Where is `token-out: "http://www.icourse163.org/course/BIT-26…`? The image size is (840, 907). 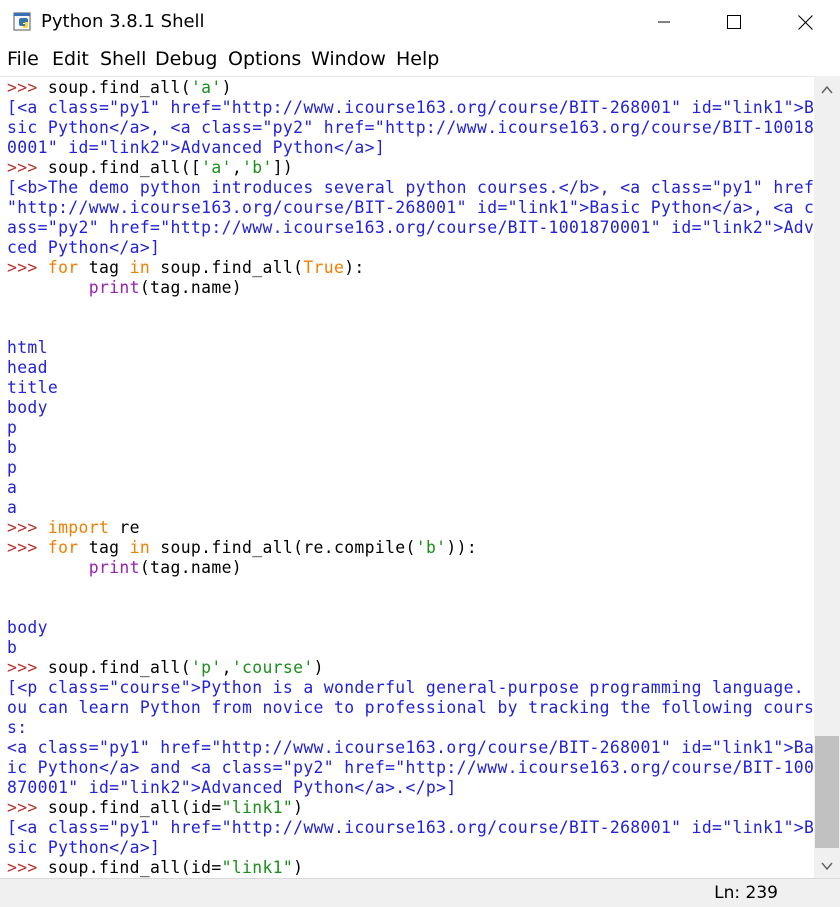
token-out: "http://www.icourse163.org/course/BIT-26… is located at coordinates (410, 207).